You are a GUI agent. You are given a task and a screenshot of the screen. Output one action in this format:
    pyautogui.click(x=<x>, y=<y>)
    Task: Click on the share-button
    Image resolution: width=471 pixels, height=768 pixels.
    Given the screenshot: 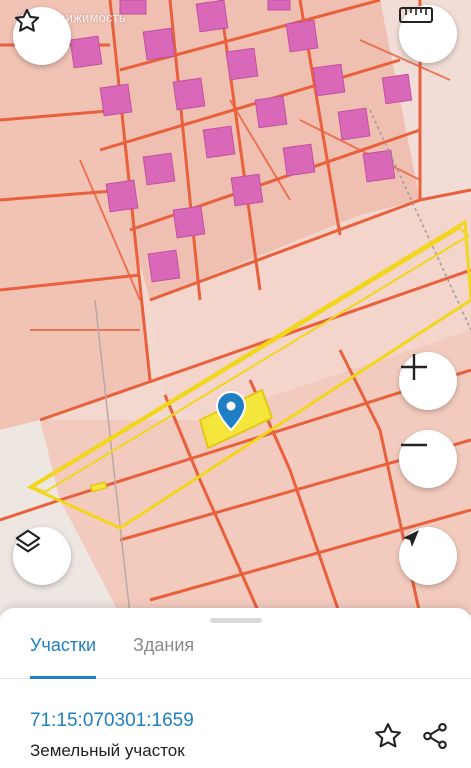 What is the action you would take?
    pyautogui.click(x=435, y=736)
    